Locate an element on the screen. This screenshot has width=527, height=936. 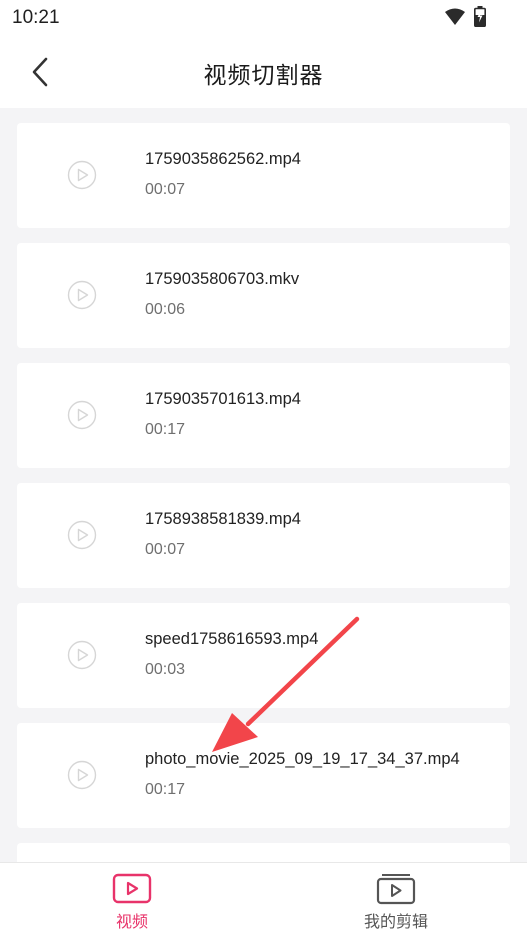
video-file-name: photo_movie_2025_09_19_17_34_37.mp4 is located at coordinates (302, 759).